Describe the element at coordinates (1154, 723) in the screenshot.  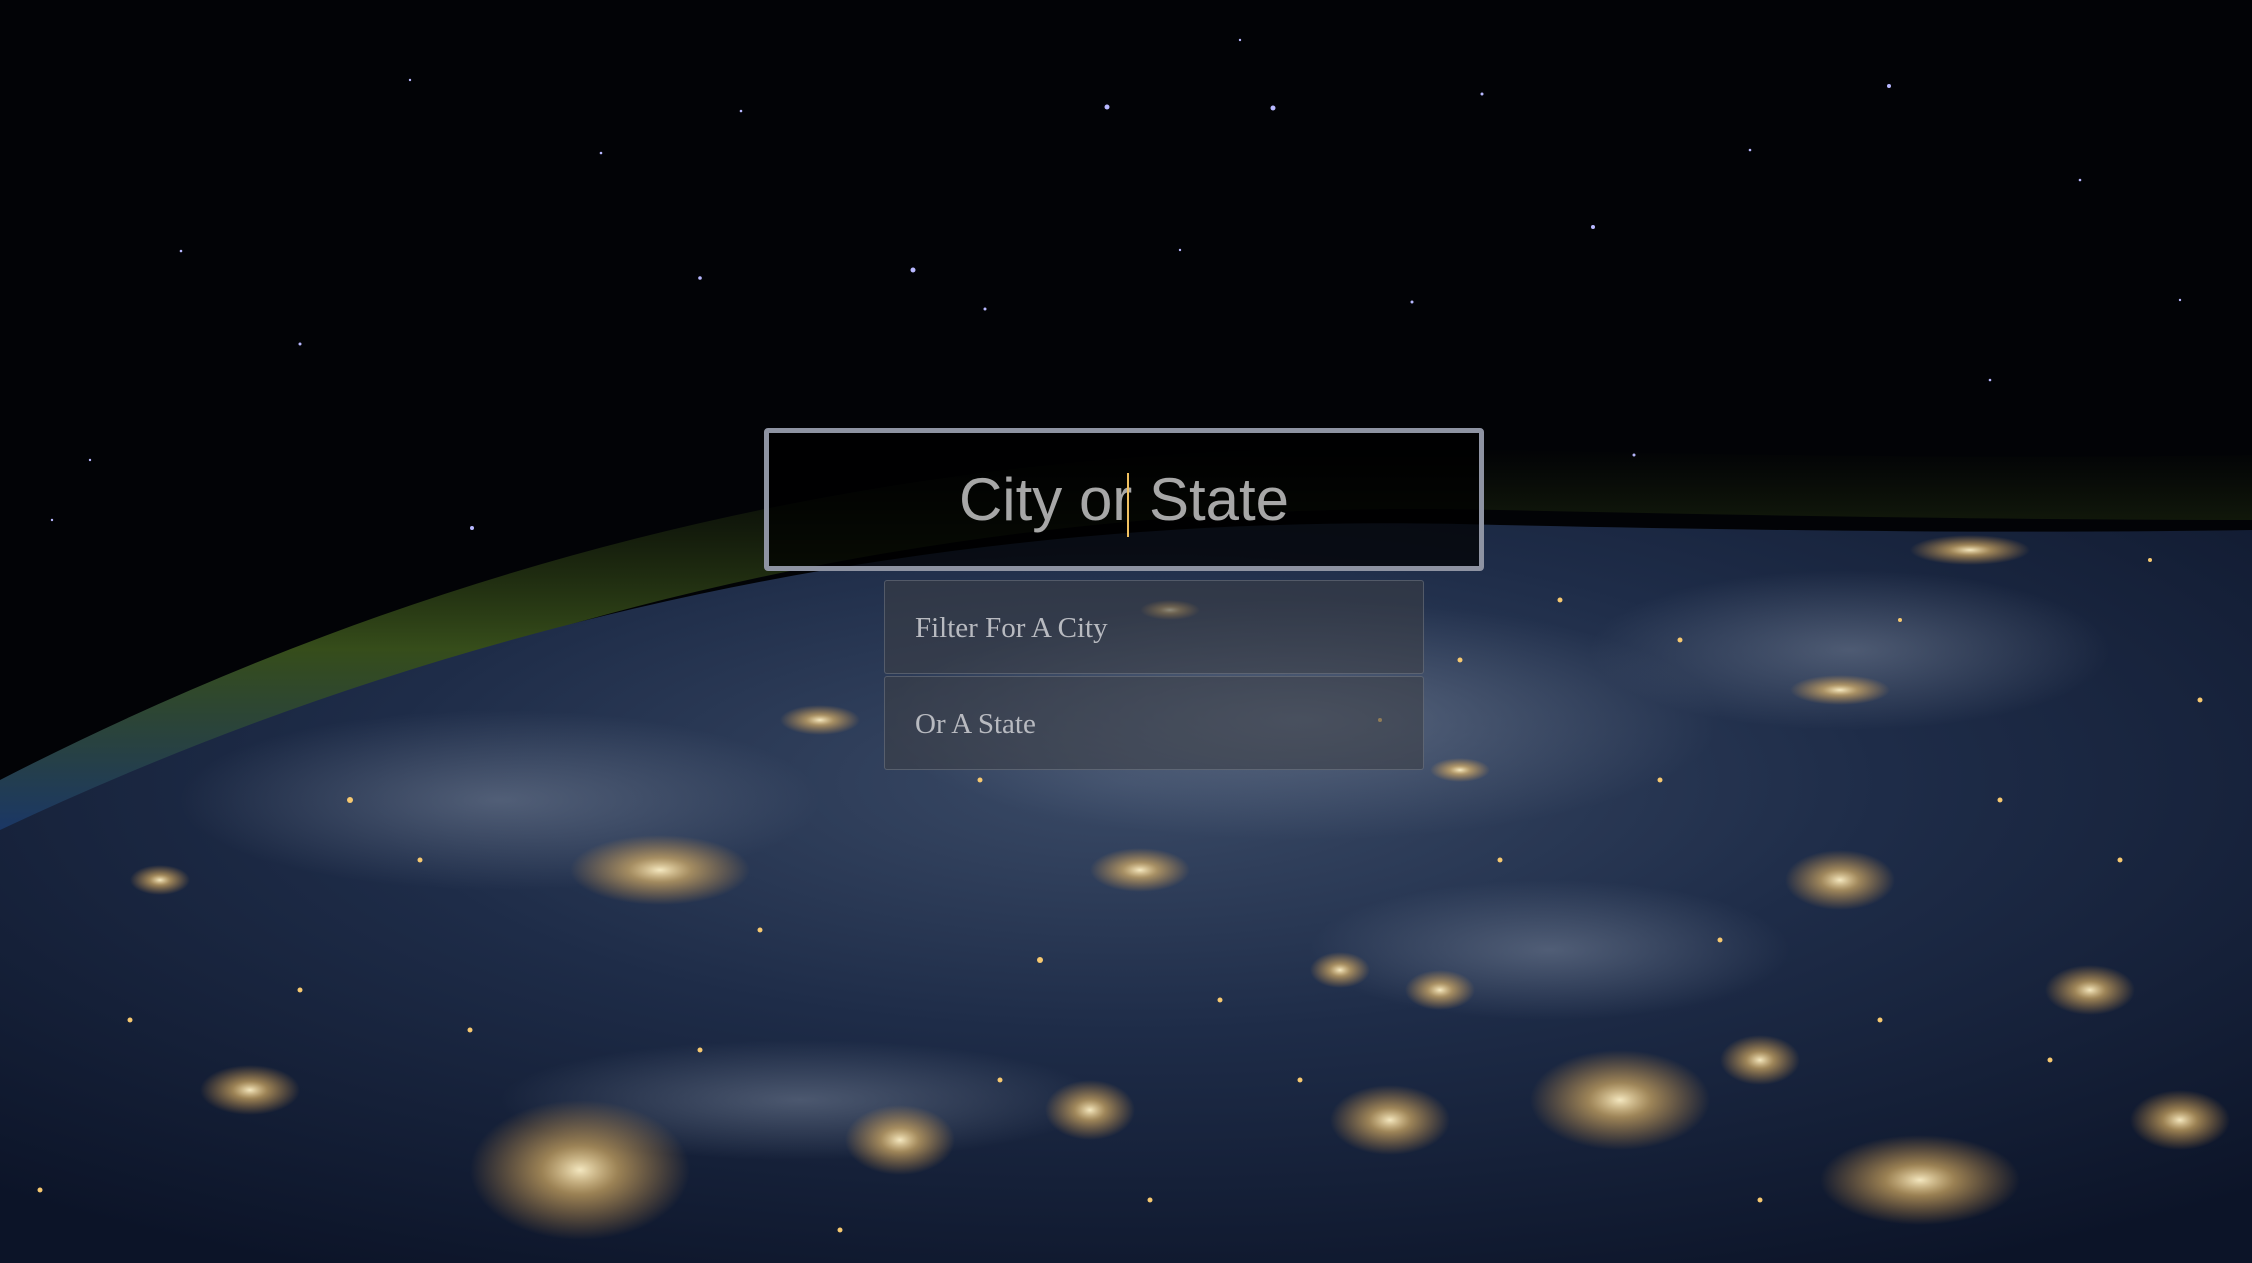
I see `suggestion-filter-state: Or A State` at that location.